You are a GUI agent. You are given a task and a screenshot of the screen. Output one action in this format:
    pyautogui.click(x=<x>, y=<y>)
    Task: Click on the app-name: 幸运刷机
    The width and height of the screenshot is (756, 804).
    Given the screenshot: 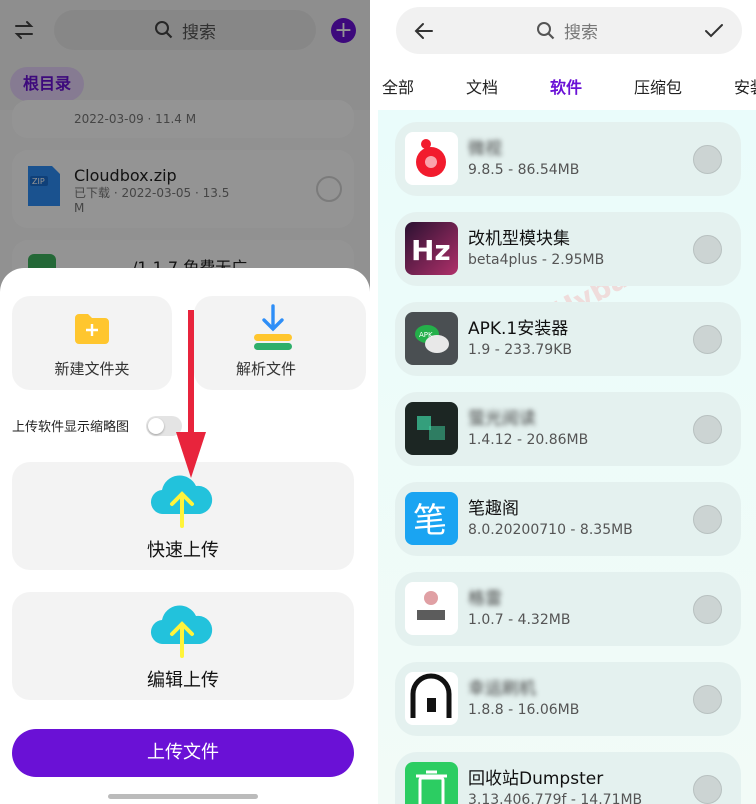 What is the action you would take?
    pyautogui.click(x=502, y=689)
    